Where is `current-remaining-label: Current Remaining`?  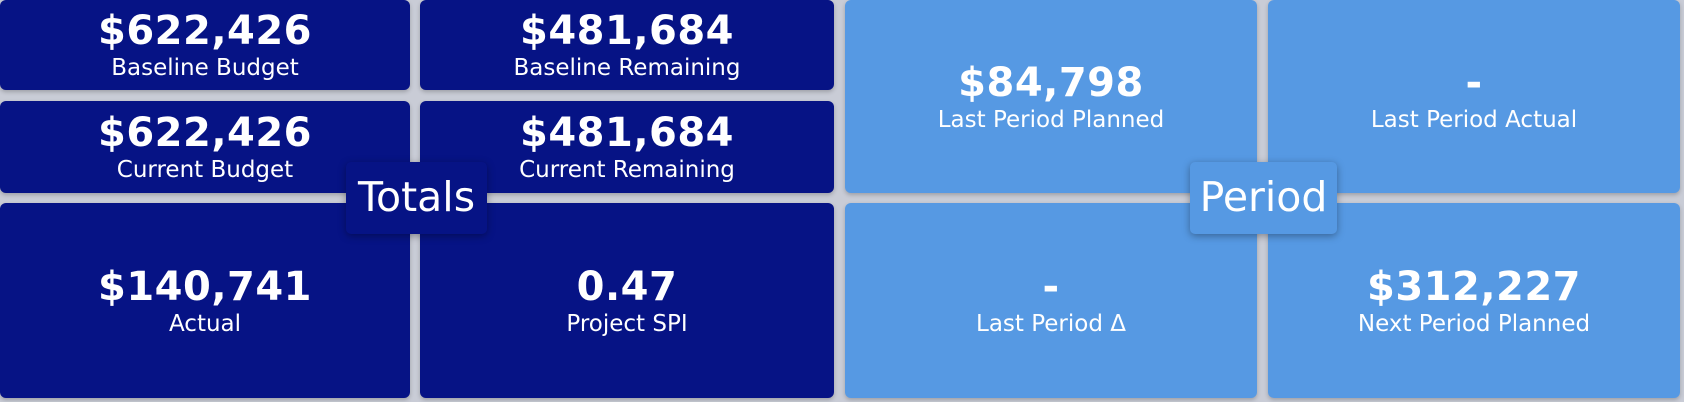
current-remaining-label: Current Remaining is located at coordinates (627, 170).